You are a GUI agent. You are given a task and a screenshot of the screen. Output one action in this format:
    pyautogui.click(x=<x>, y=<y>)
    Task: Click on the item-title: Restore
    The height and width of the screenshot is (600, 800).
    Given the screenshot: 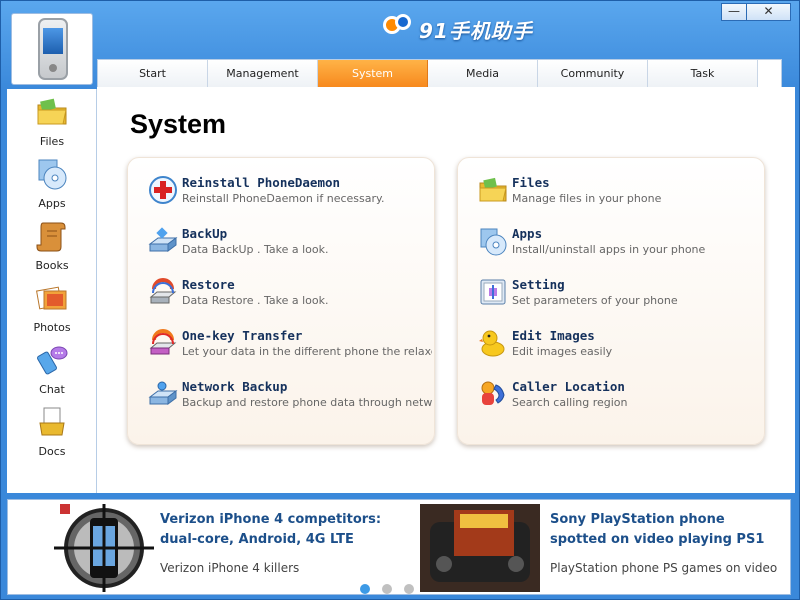 What is the action you would take?
    pyautogui.click(x=208, y=284)
    